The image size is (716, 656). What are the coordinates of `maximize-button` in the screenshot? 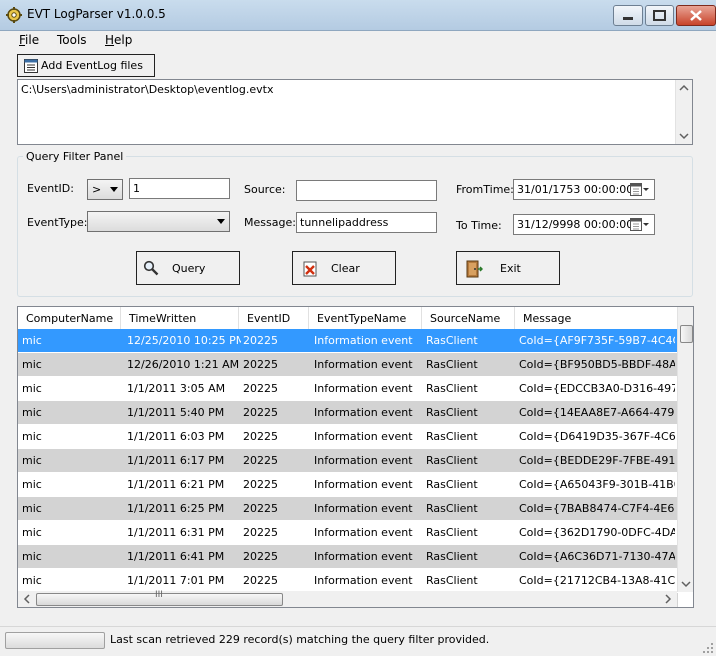 It's located at (659, 15).